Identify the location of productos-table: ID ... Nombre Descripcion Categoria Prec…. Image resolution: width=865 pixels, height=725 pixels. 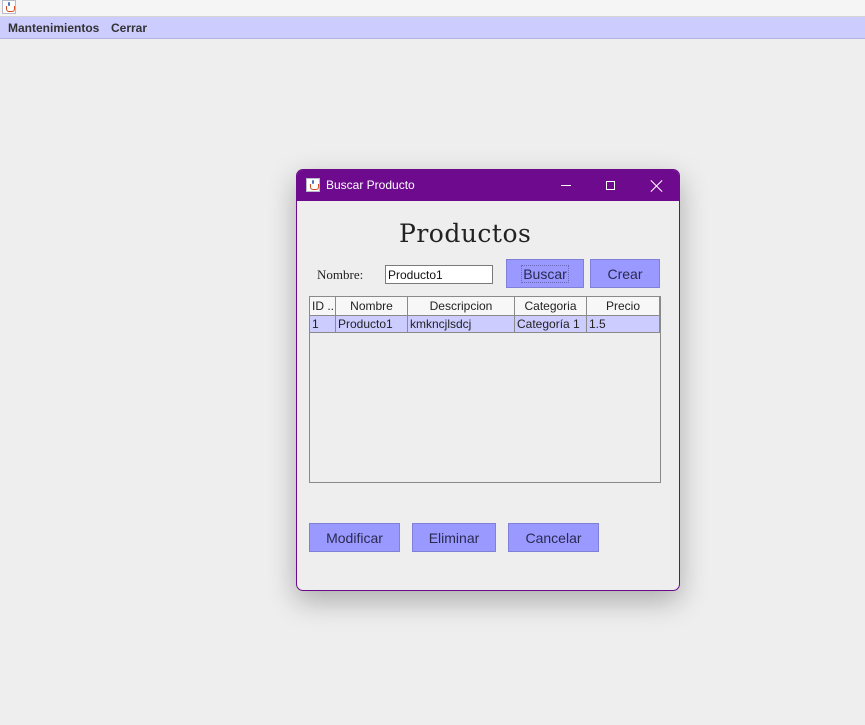
(485, 389).